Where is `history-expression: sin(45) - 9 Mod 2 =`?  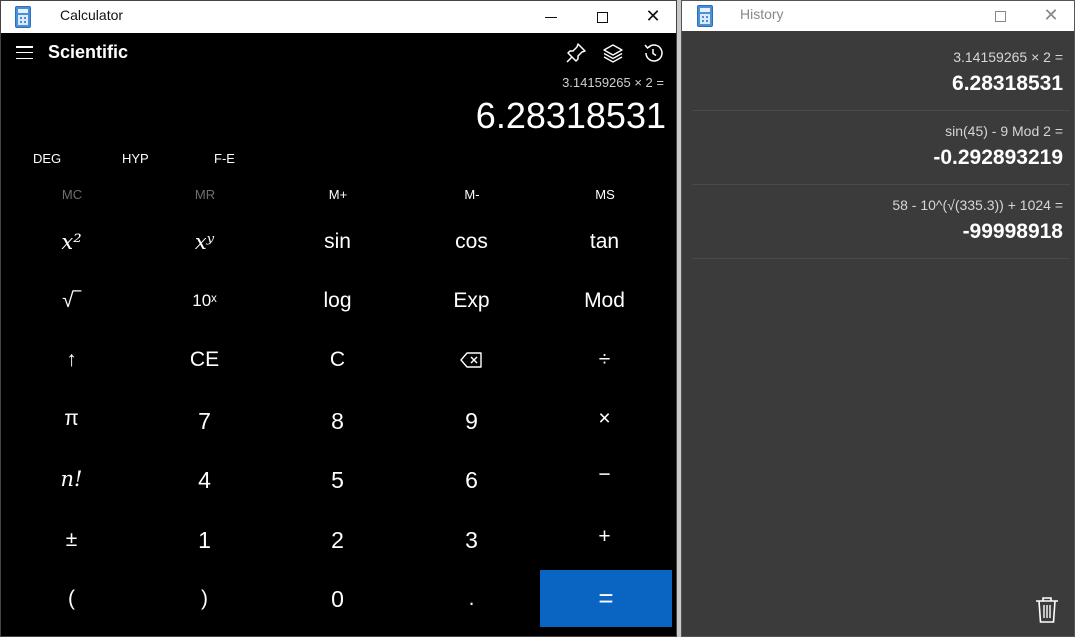 history-expression: sin(45) - 9 Mod 2 = is located at coordinates (1004, 131).